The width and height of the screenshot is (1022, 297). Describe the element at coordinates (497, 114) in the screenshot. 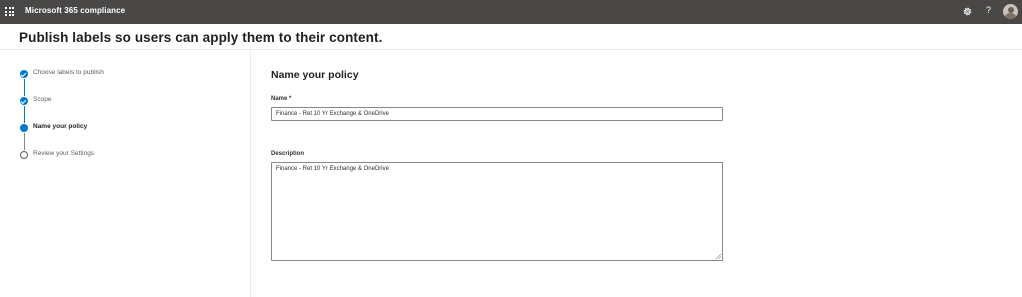

I see `name-input: Finance - Ret 10 Yr Exchange & OneDrive` at that location.